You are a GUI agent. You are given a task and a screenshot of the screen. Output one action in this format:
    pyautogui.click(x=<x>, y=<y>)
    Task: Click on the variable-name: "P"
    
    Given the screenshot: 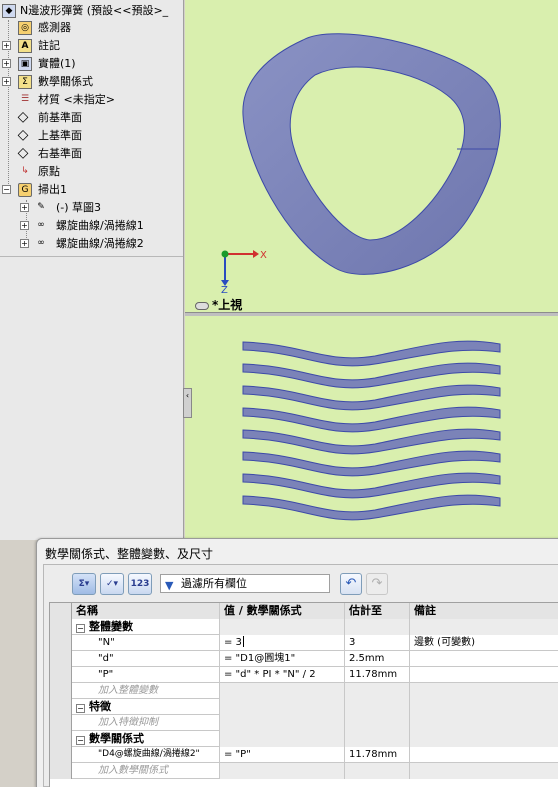 What is the action you would take?
    pyautogui.click(x=146, y=675)
    